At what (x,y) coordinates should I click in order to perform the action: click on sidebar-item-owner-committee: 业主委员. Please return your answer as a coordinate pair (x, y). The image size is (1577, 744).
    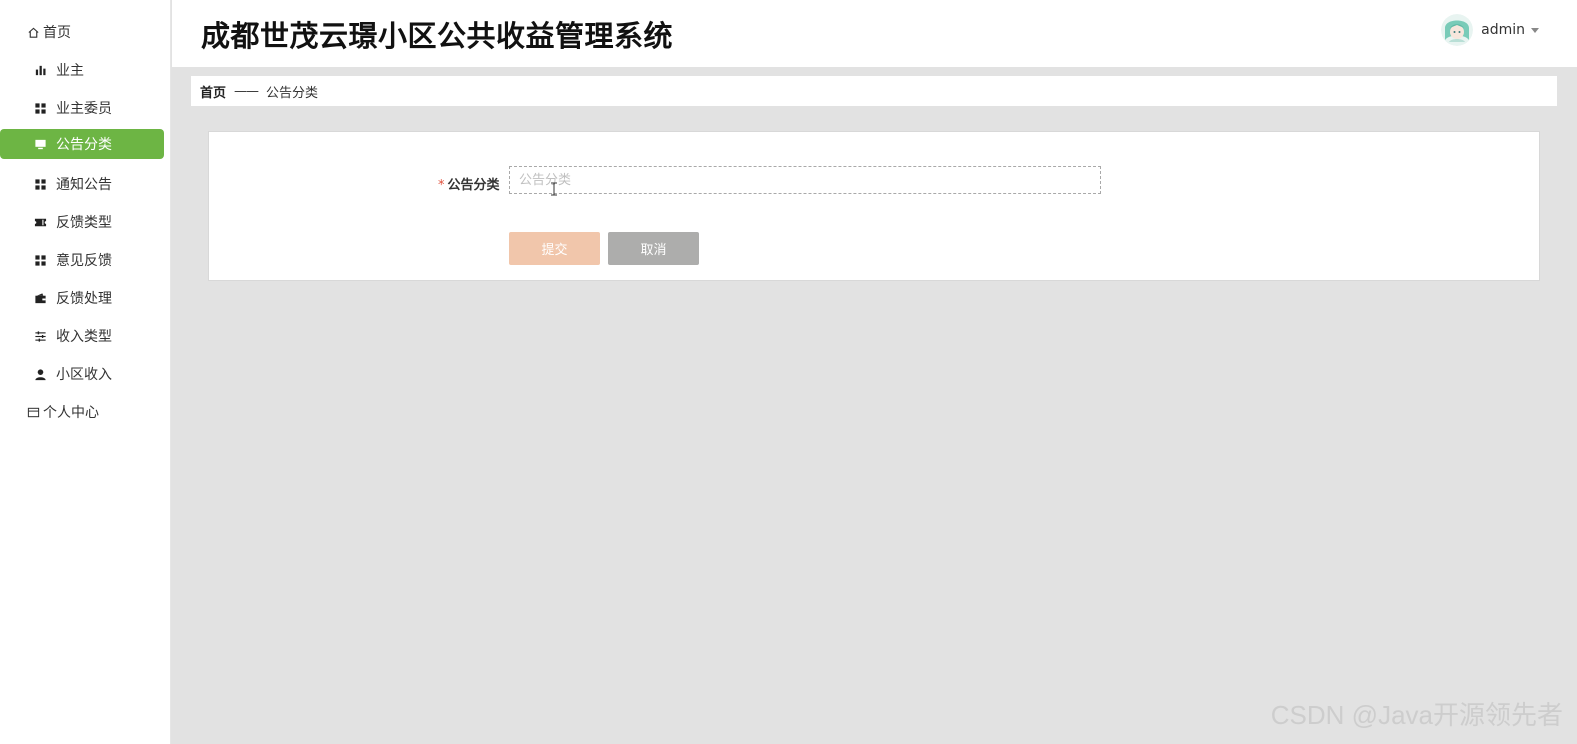
    Looking at the image, I should click on (82, 108).